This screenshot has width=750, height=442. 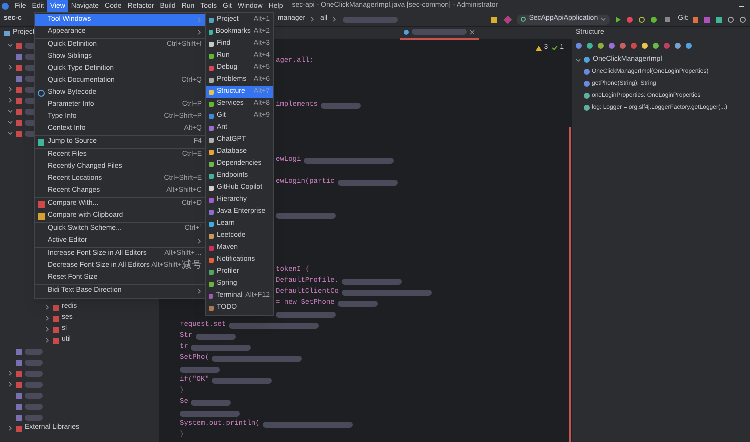 I want to click on close-icon, so click(x=472, y=32).